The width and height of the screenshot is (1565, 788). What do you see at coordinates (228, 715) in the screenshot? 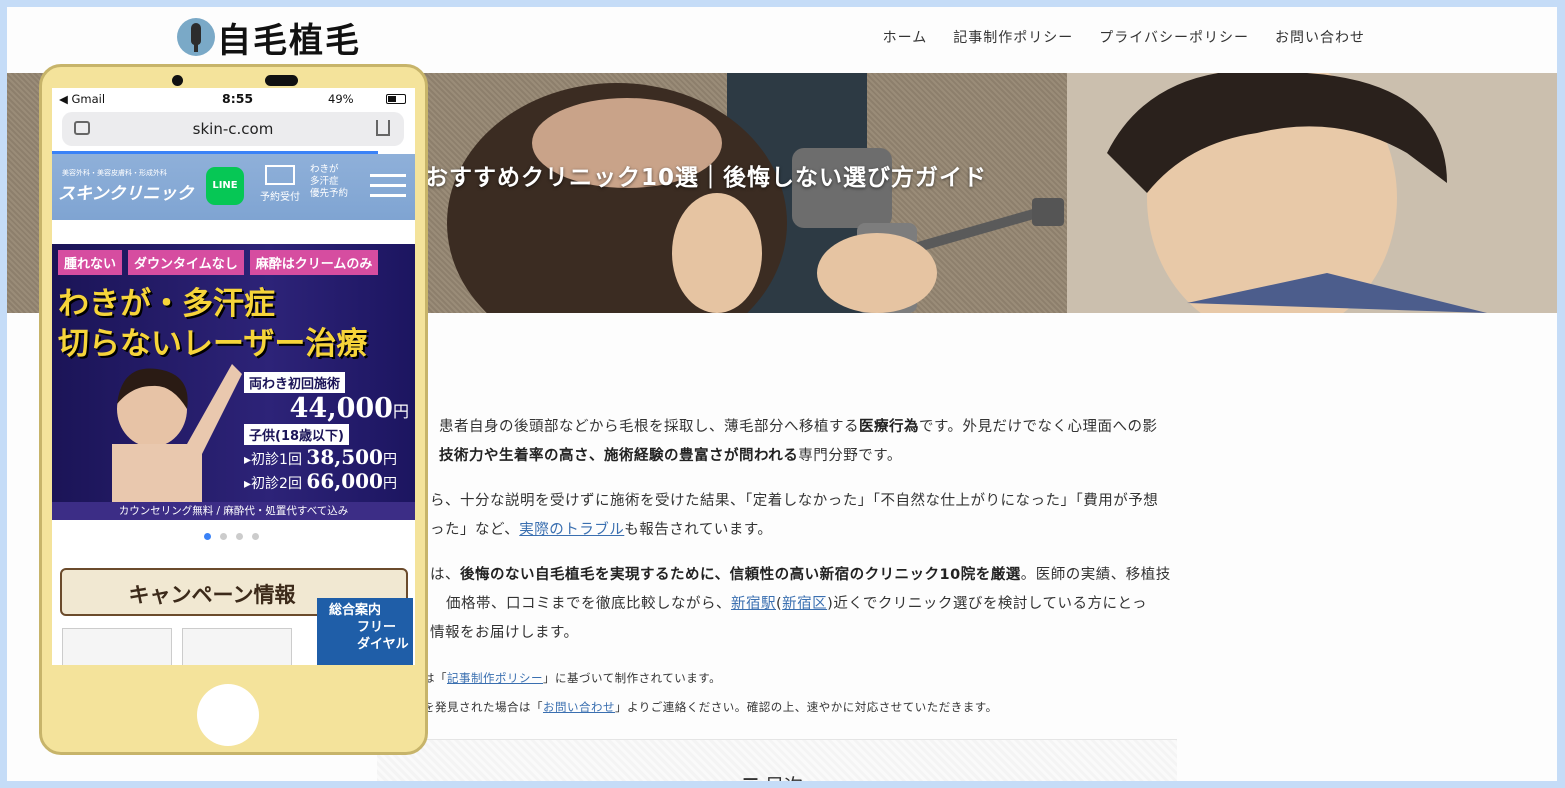
I see `phone-home-button` at bounding box center [228, 715].